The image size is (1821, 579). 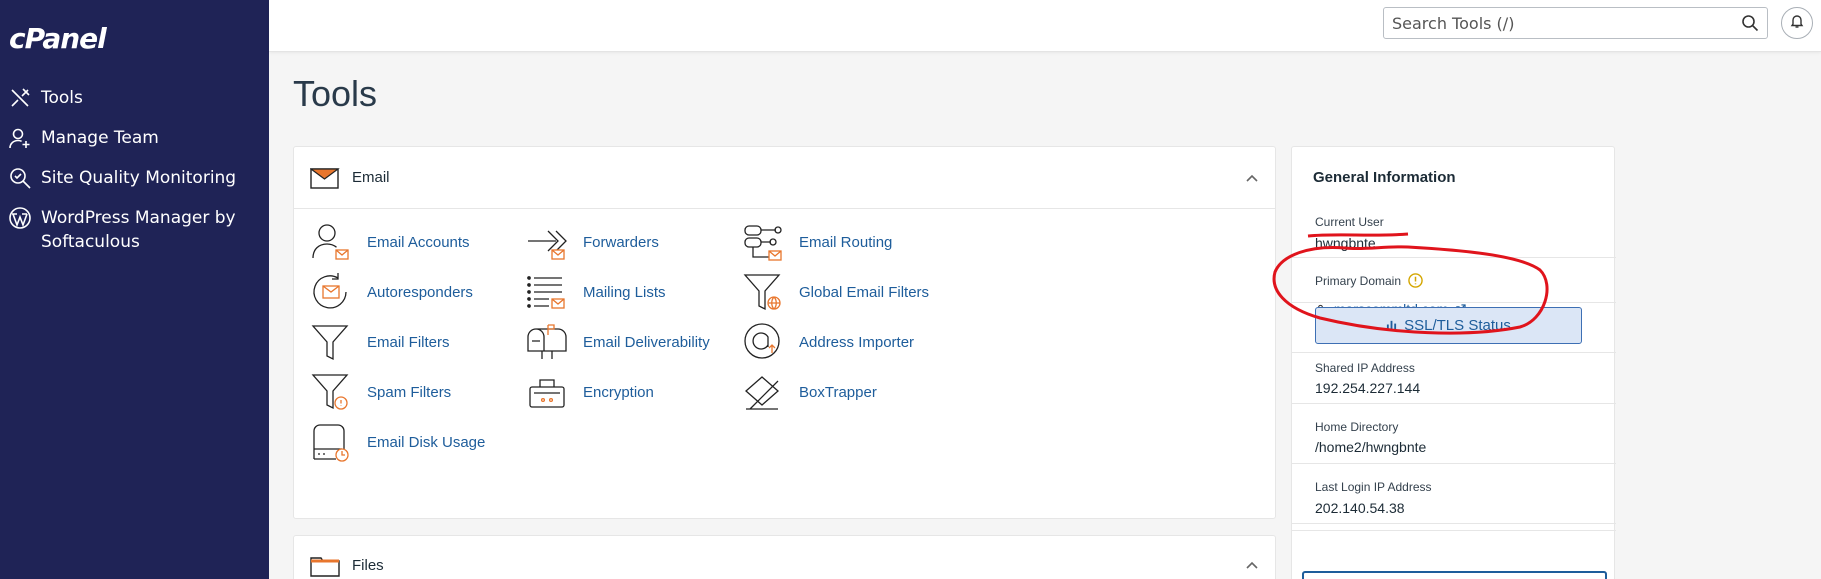 I want to click on tool-label: Forwarders, so click(x=621, y=242).